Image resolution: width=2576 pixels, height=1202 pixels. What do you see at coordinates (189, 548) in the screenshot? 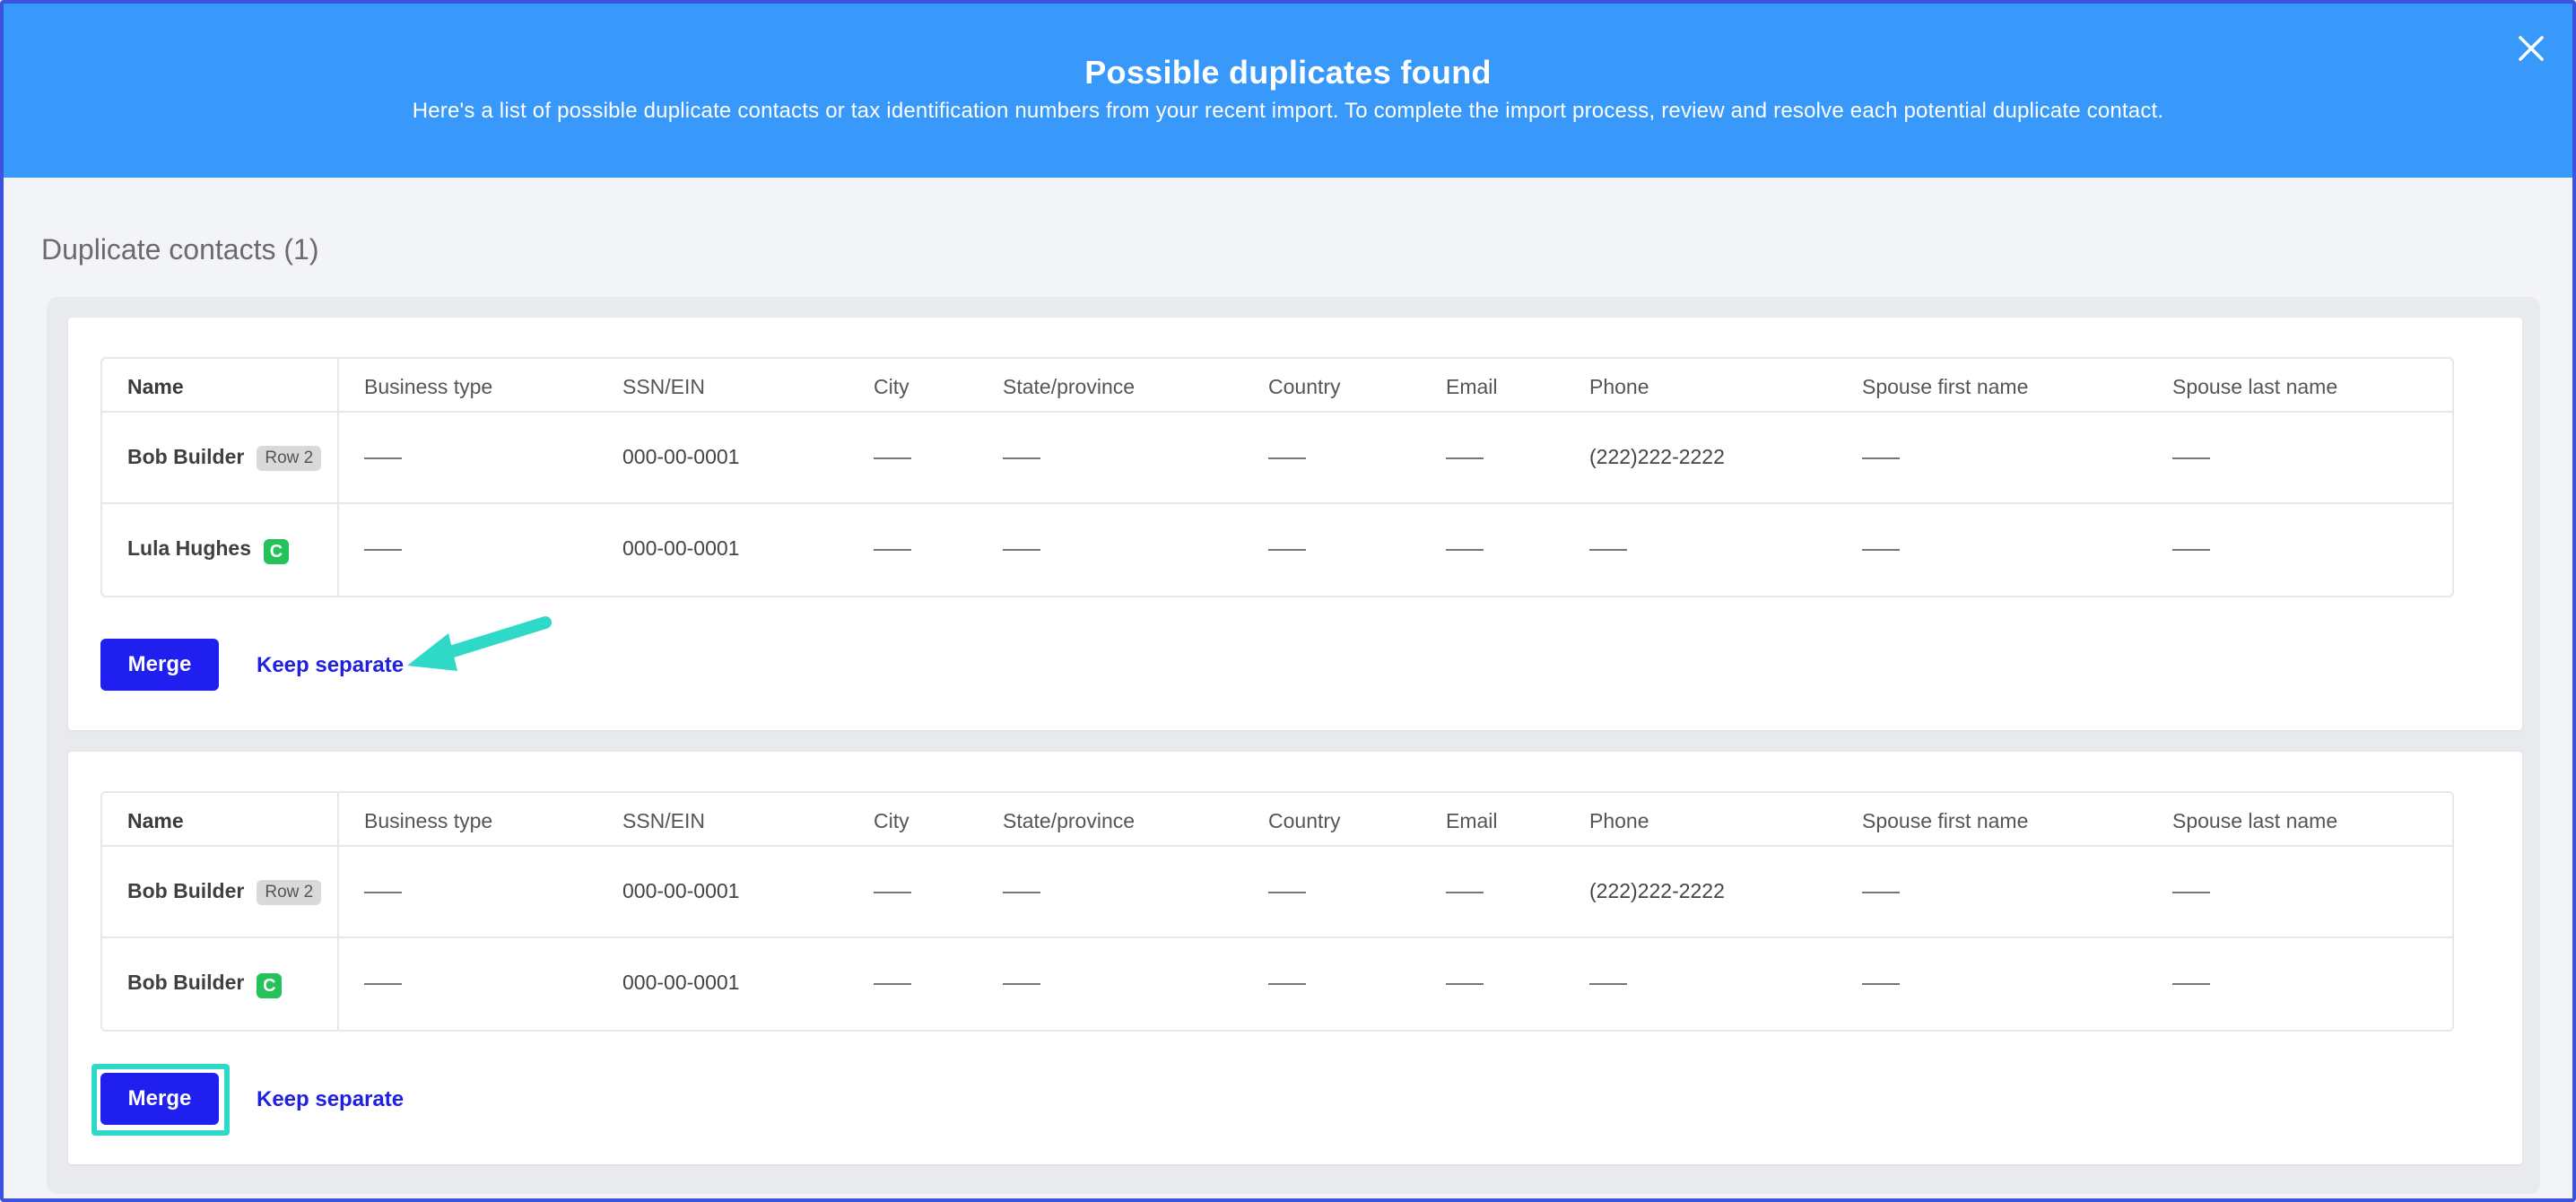
I see `contact-name: Lula Hughes` at bounding box center [189, 548].